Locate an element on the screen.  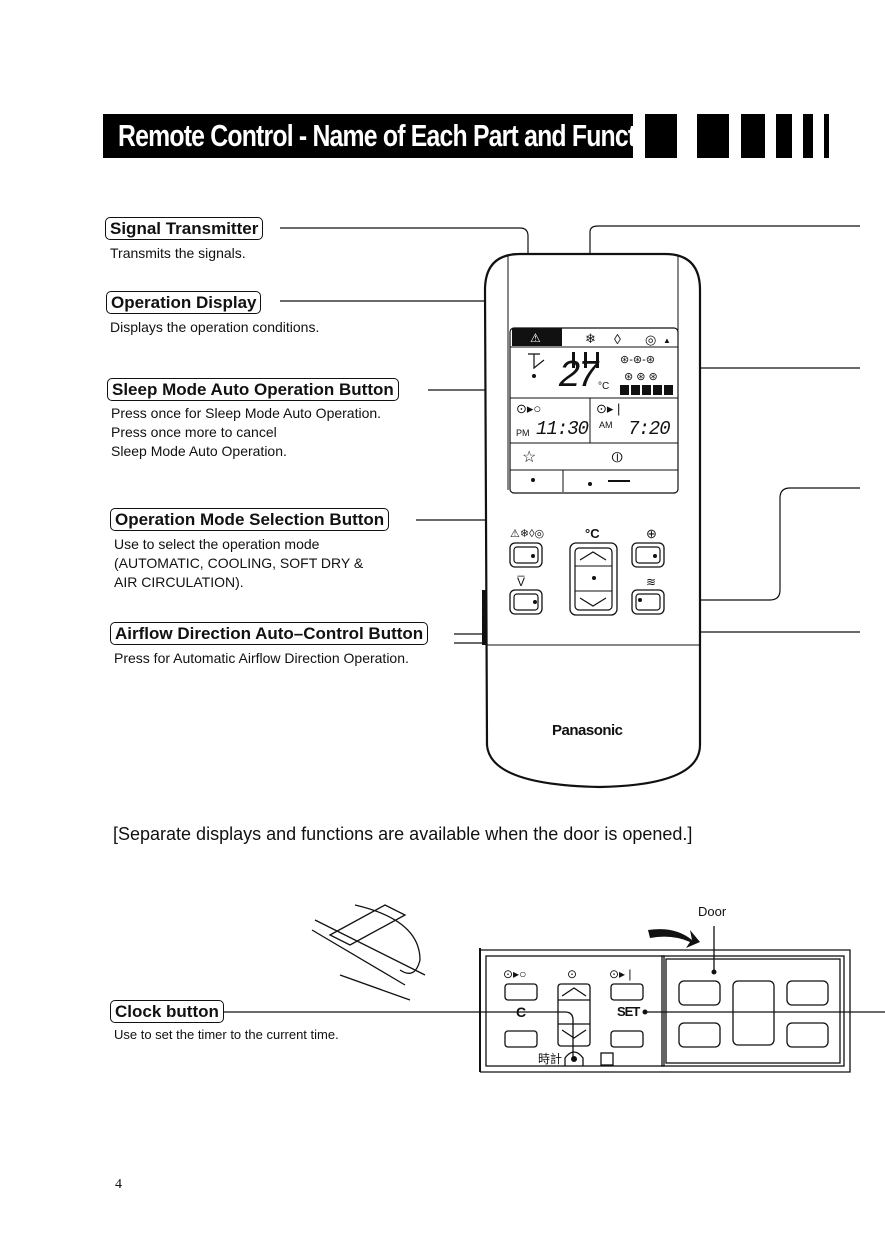
cancel-button is located at coordinates (521, 1039).